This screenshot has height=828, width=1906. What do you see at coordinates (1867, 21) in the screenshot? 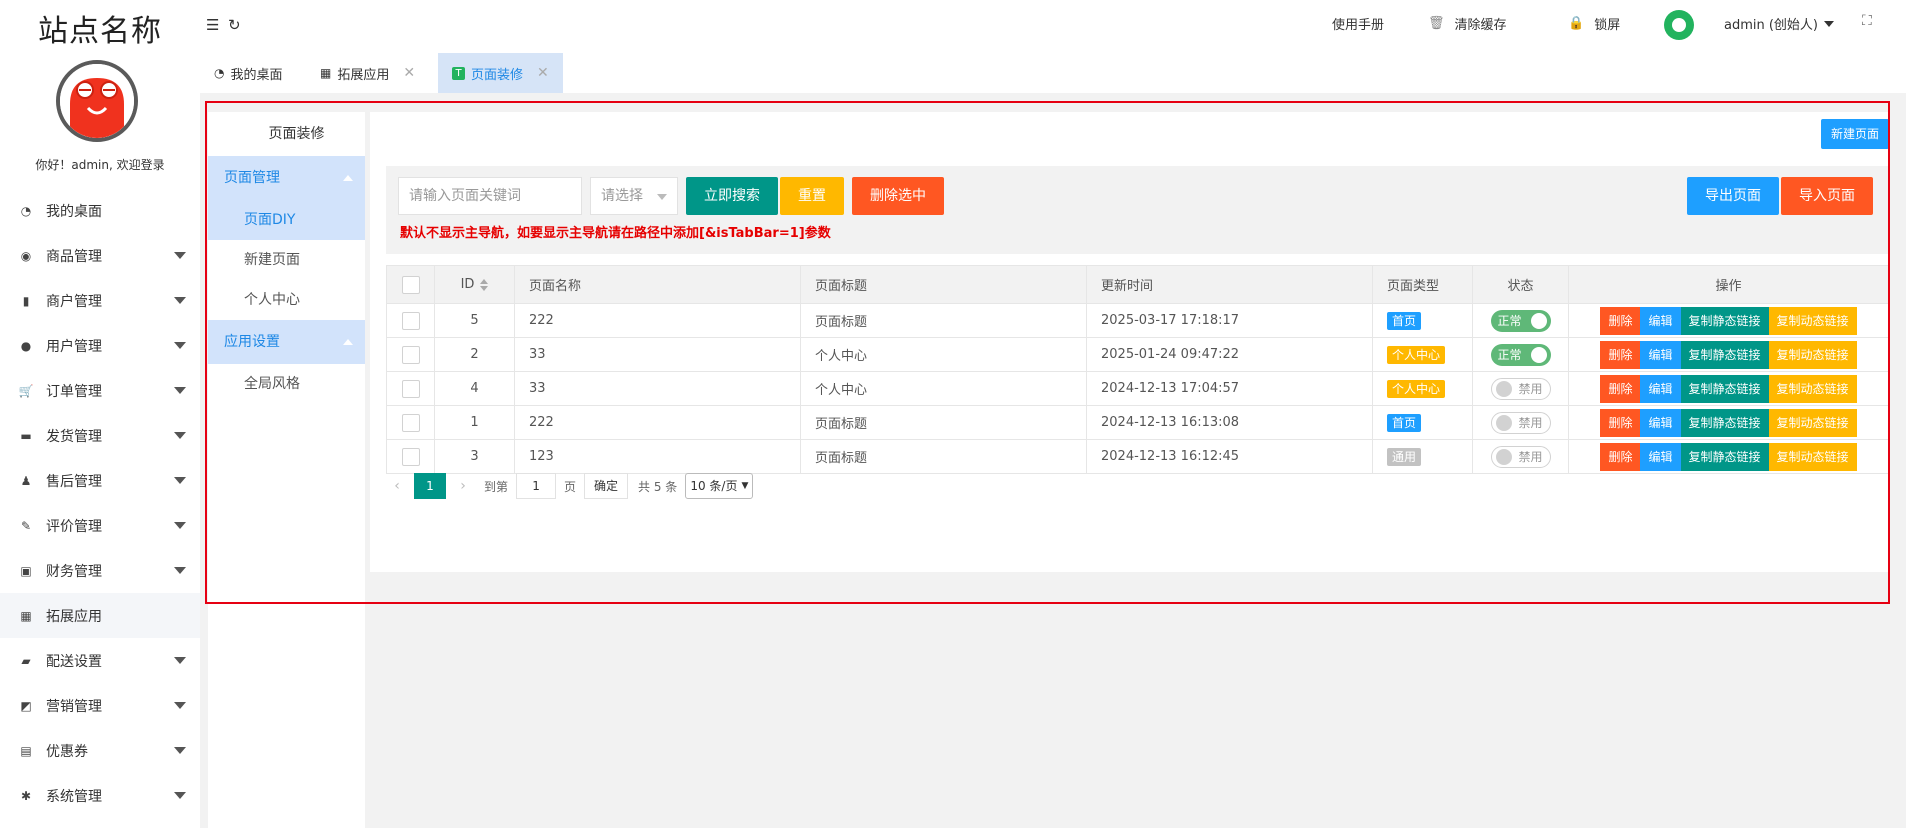
I see `fullscreen-icon: ⛶` at bounding box center [1867, 21].